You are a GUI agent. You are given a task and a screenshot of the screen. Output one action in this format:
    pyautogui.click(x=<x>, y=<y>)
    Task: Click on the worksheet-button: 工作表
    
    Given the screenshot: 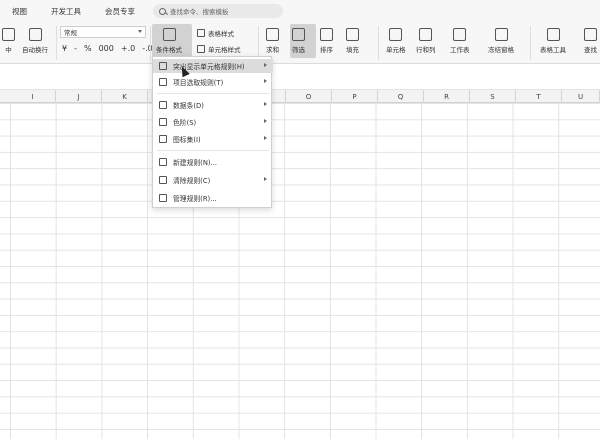 What is the action you would take?
    pyautogui.click(x=460, y=41)
    